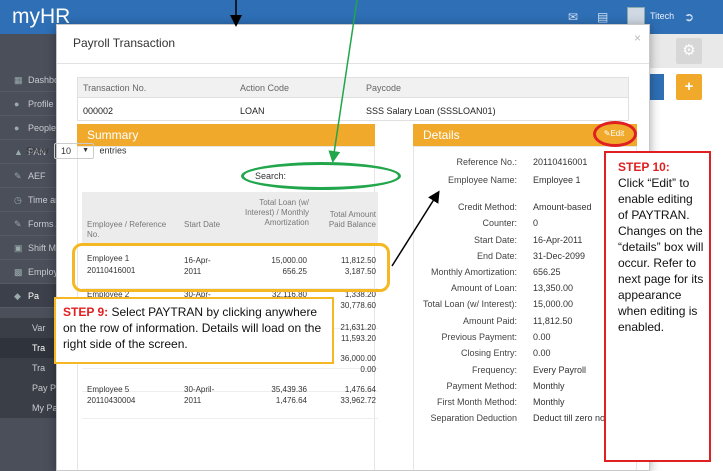  What do you see at coordinates (494, 370) in the screenshot?
I see `detail-label: Frequency:` at bounding box center [494, 370].